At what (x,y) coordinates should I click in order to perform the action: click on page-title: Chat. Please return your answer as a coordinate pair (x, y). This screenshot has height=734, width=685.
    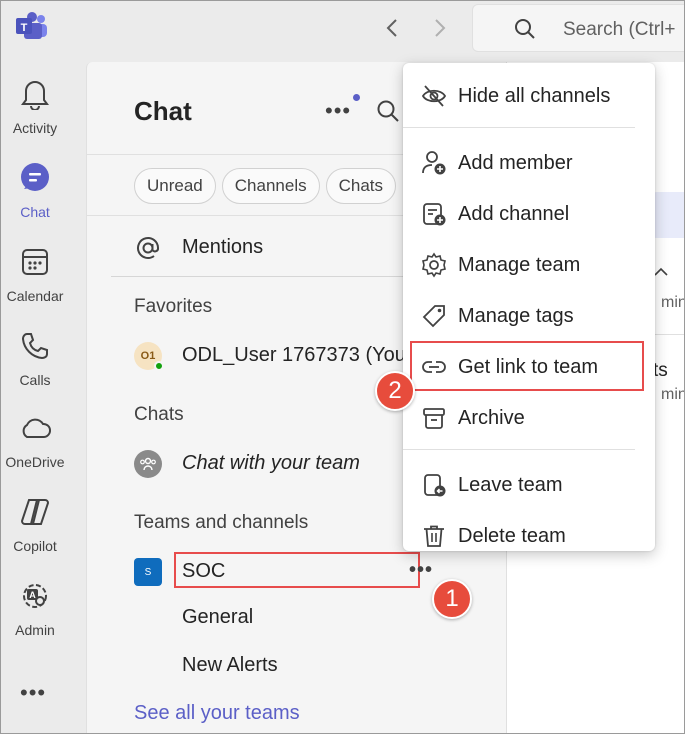
    Looking at the image, I should click on (163, 111).